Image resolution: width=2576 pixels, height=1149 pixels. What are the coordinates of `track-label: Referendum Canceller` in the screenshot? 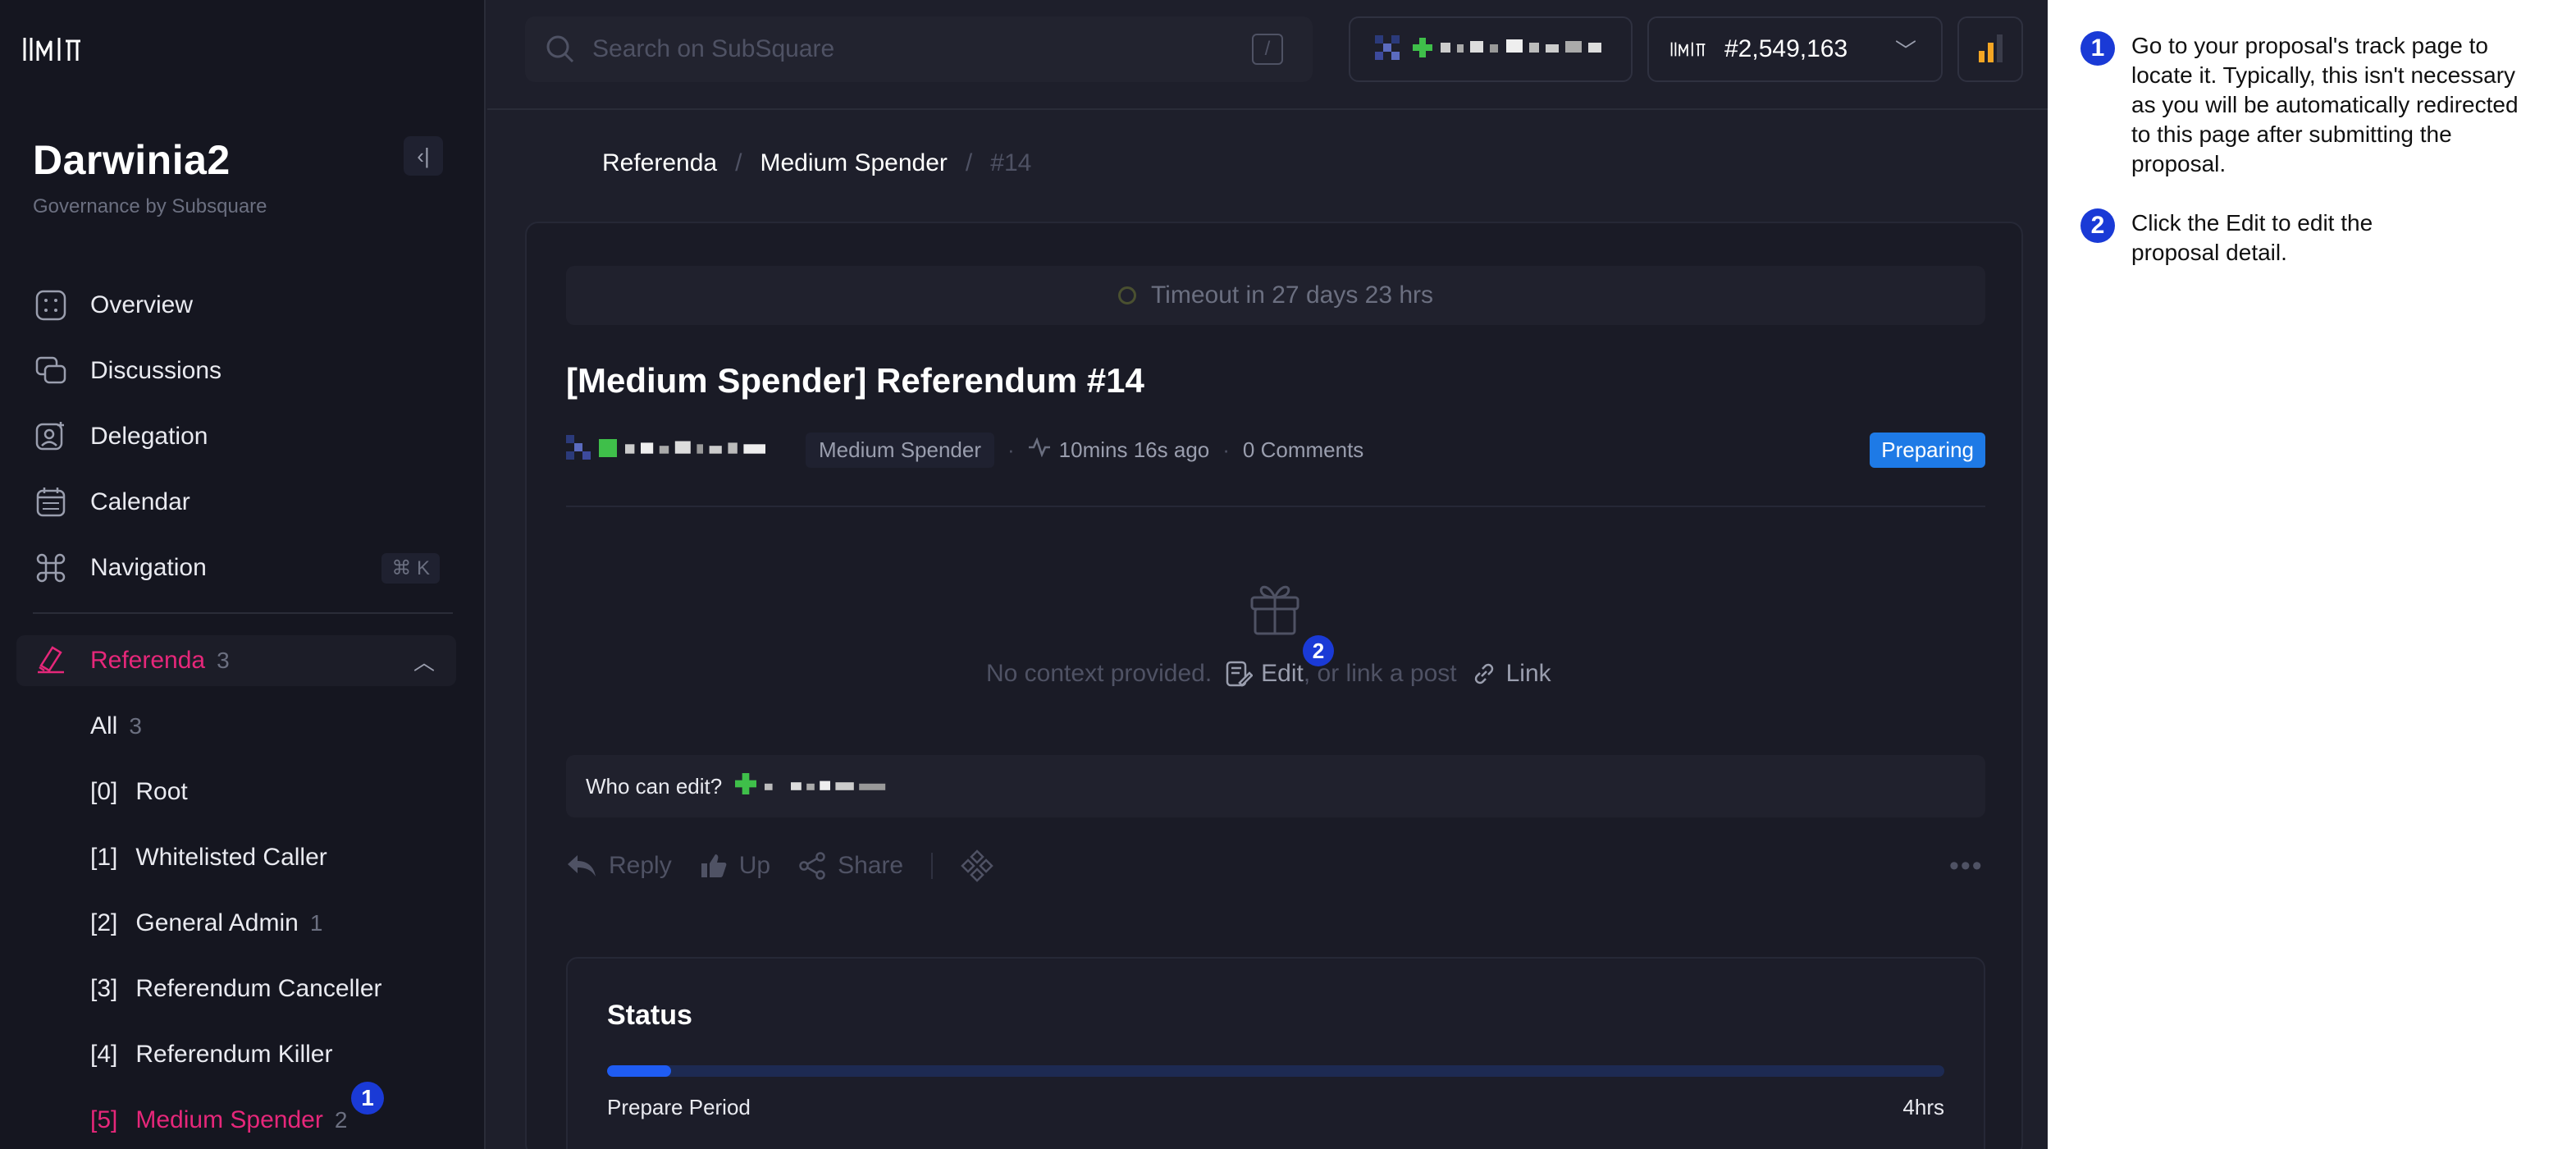 It's located at (258, 988).